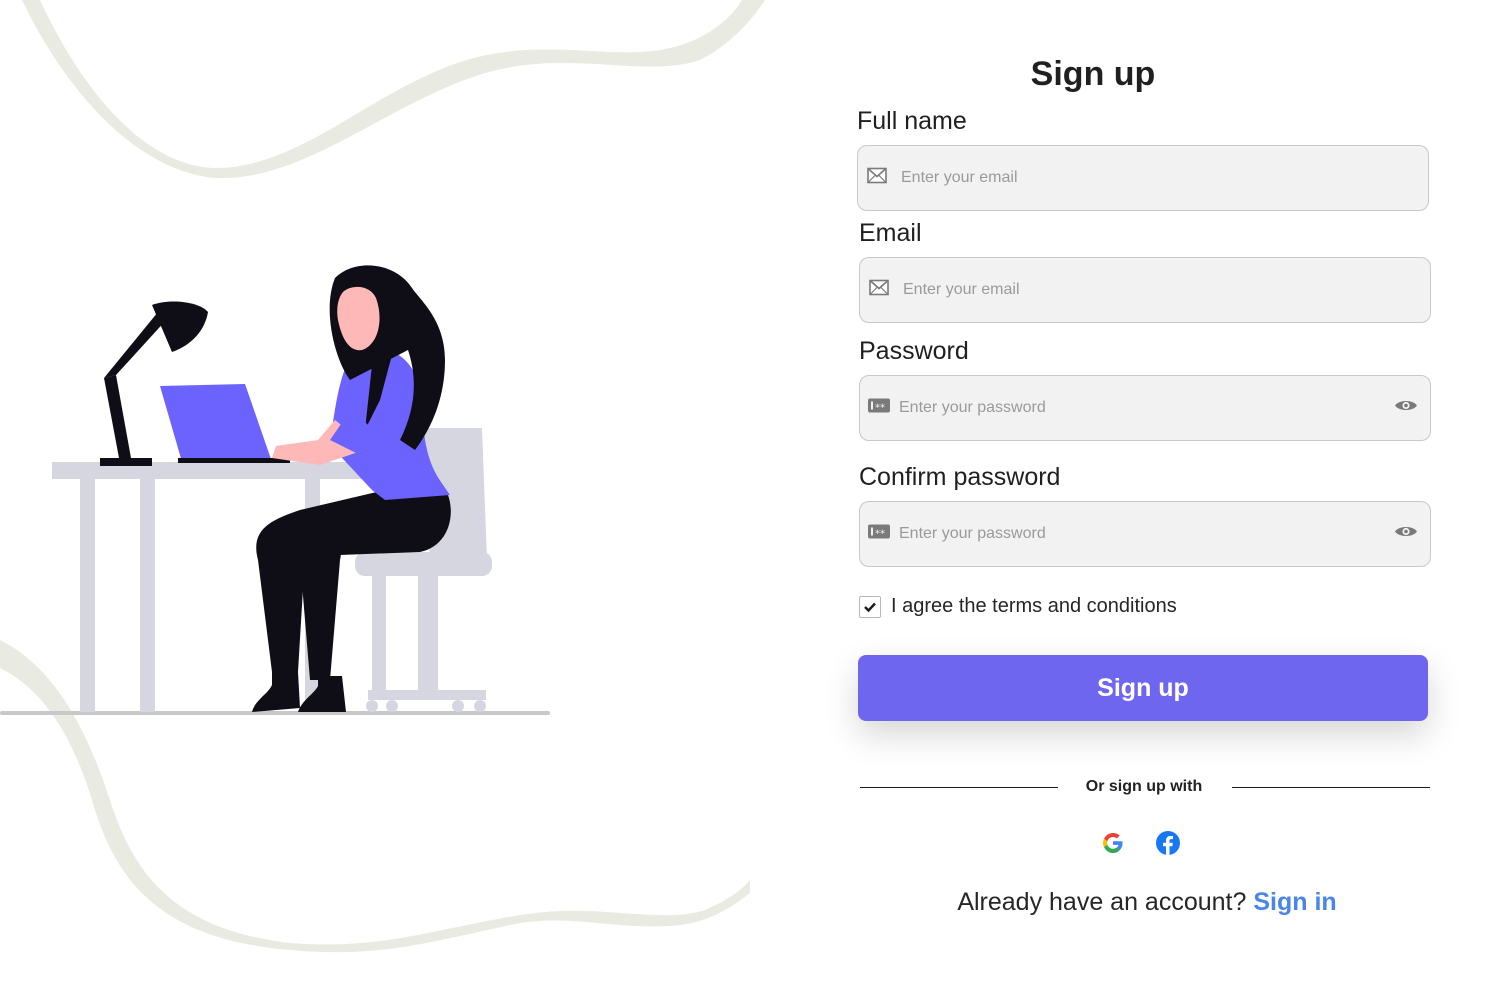  I want to click on decorative-wave-top, so click(393, 89).